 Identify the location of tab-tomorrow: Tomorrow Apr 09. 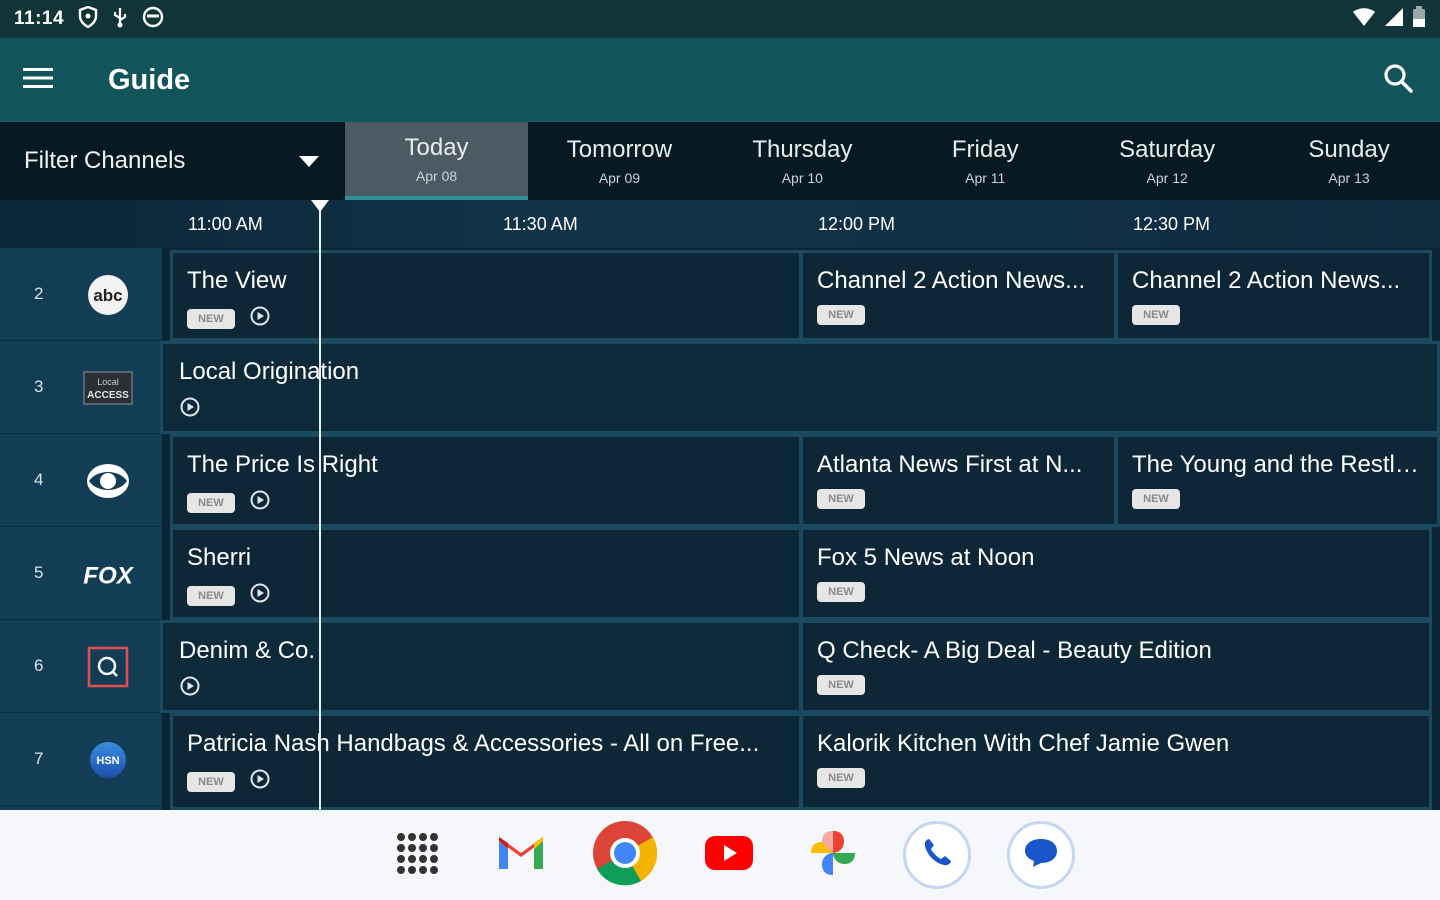
(619, 161).